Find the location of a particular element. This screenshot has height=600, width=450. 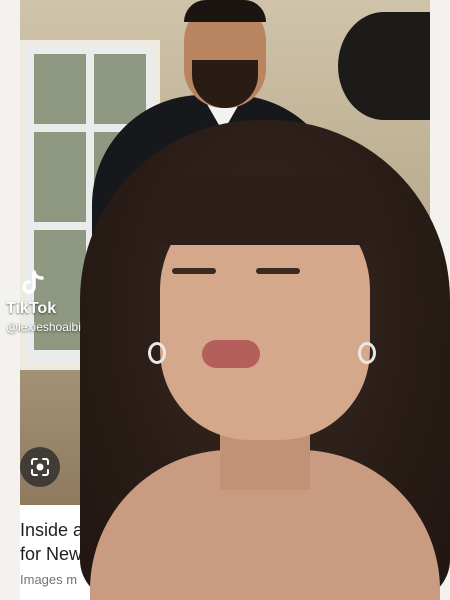

result-source: Images m is located at coordinates (49, 579).